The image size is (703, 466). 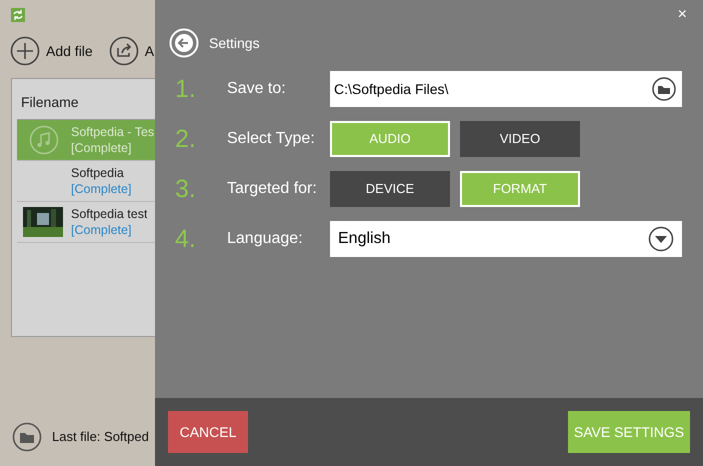 What do you see at coordinates (506, 239) in the screenshot?
I see `language-dropdown: English` at bounding box center [506, 239].